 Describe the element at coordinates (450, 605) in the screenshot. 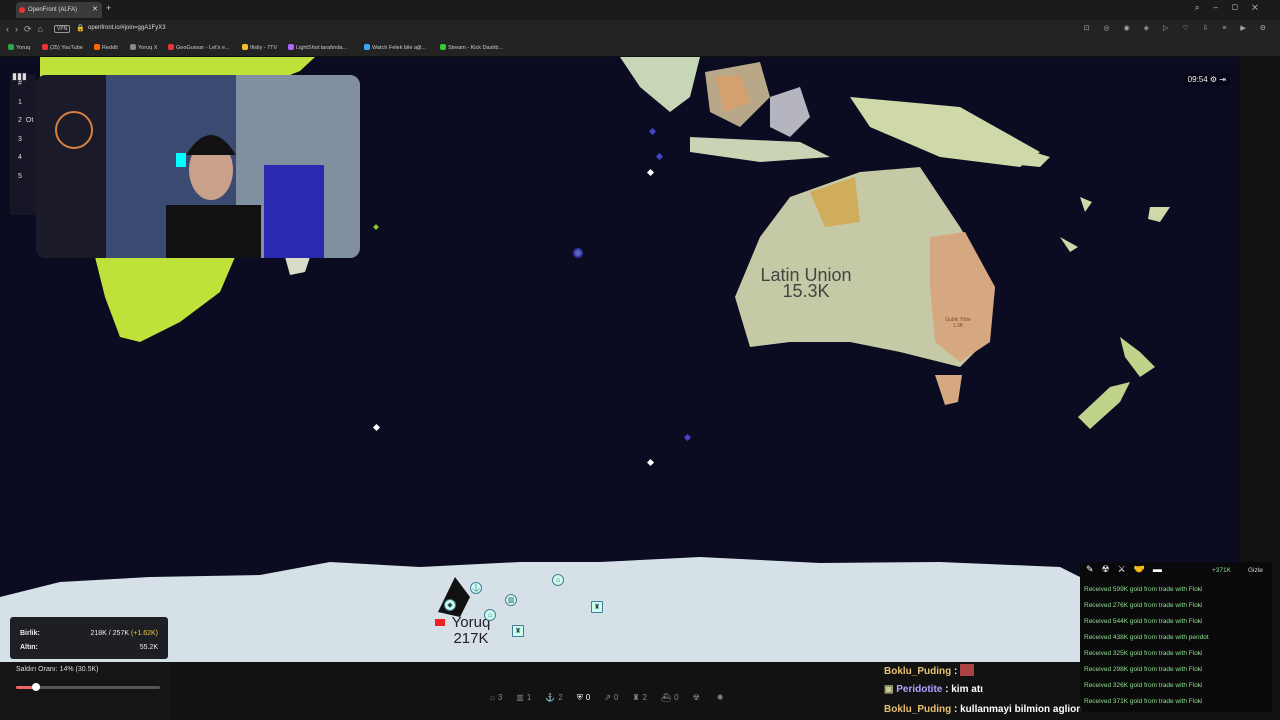

I see `defense-icon: ◆` at that location.